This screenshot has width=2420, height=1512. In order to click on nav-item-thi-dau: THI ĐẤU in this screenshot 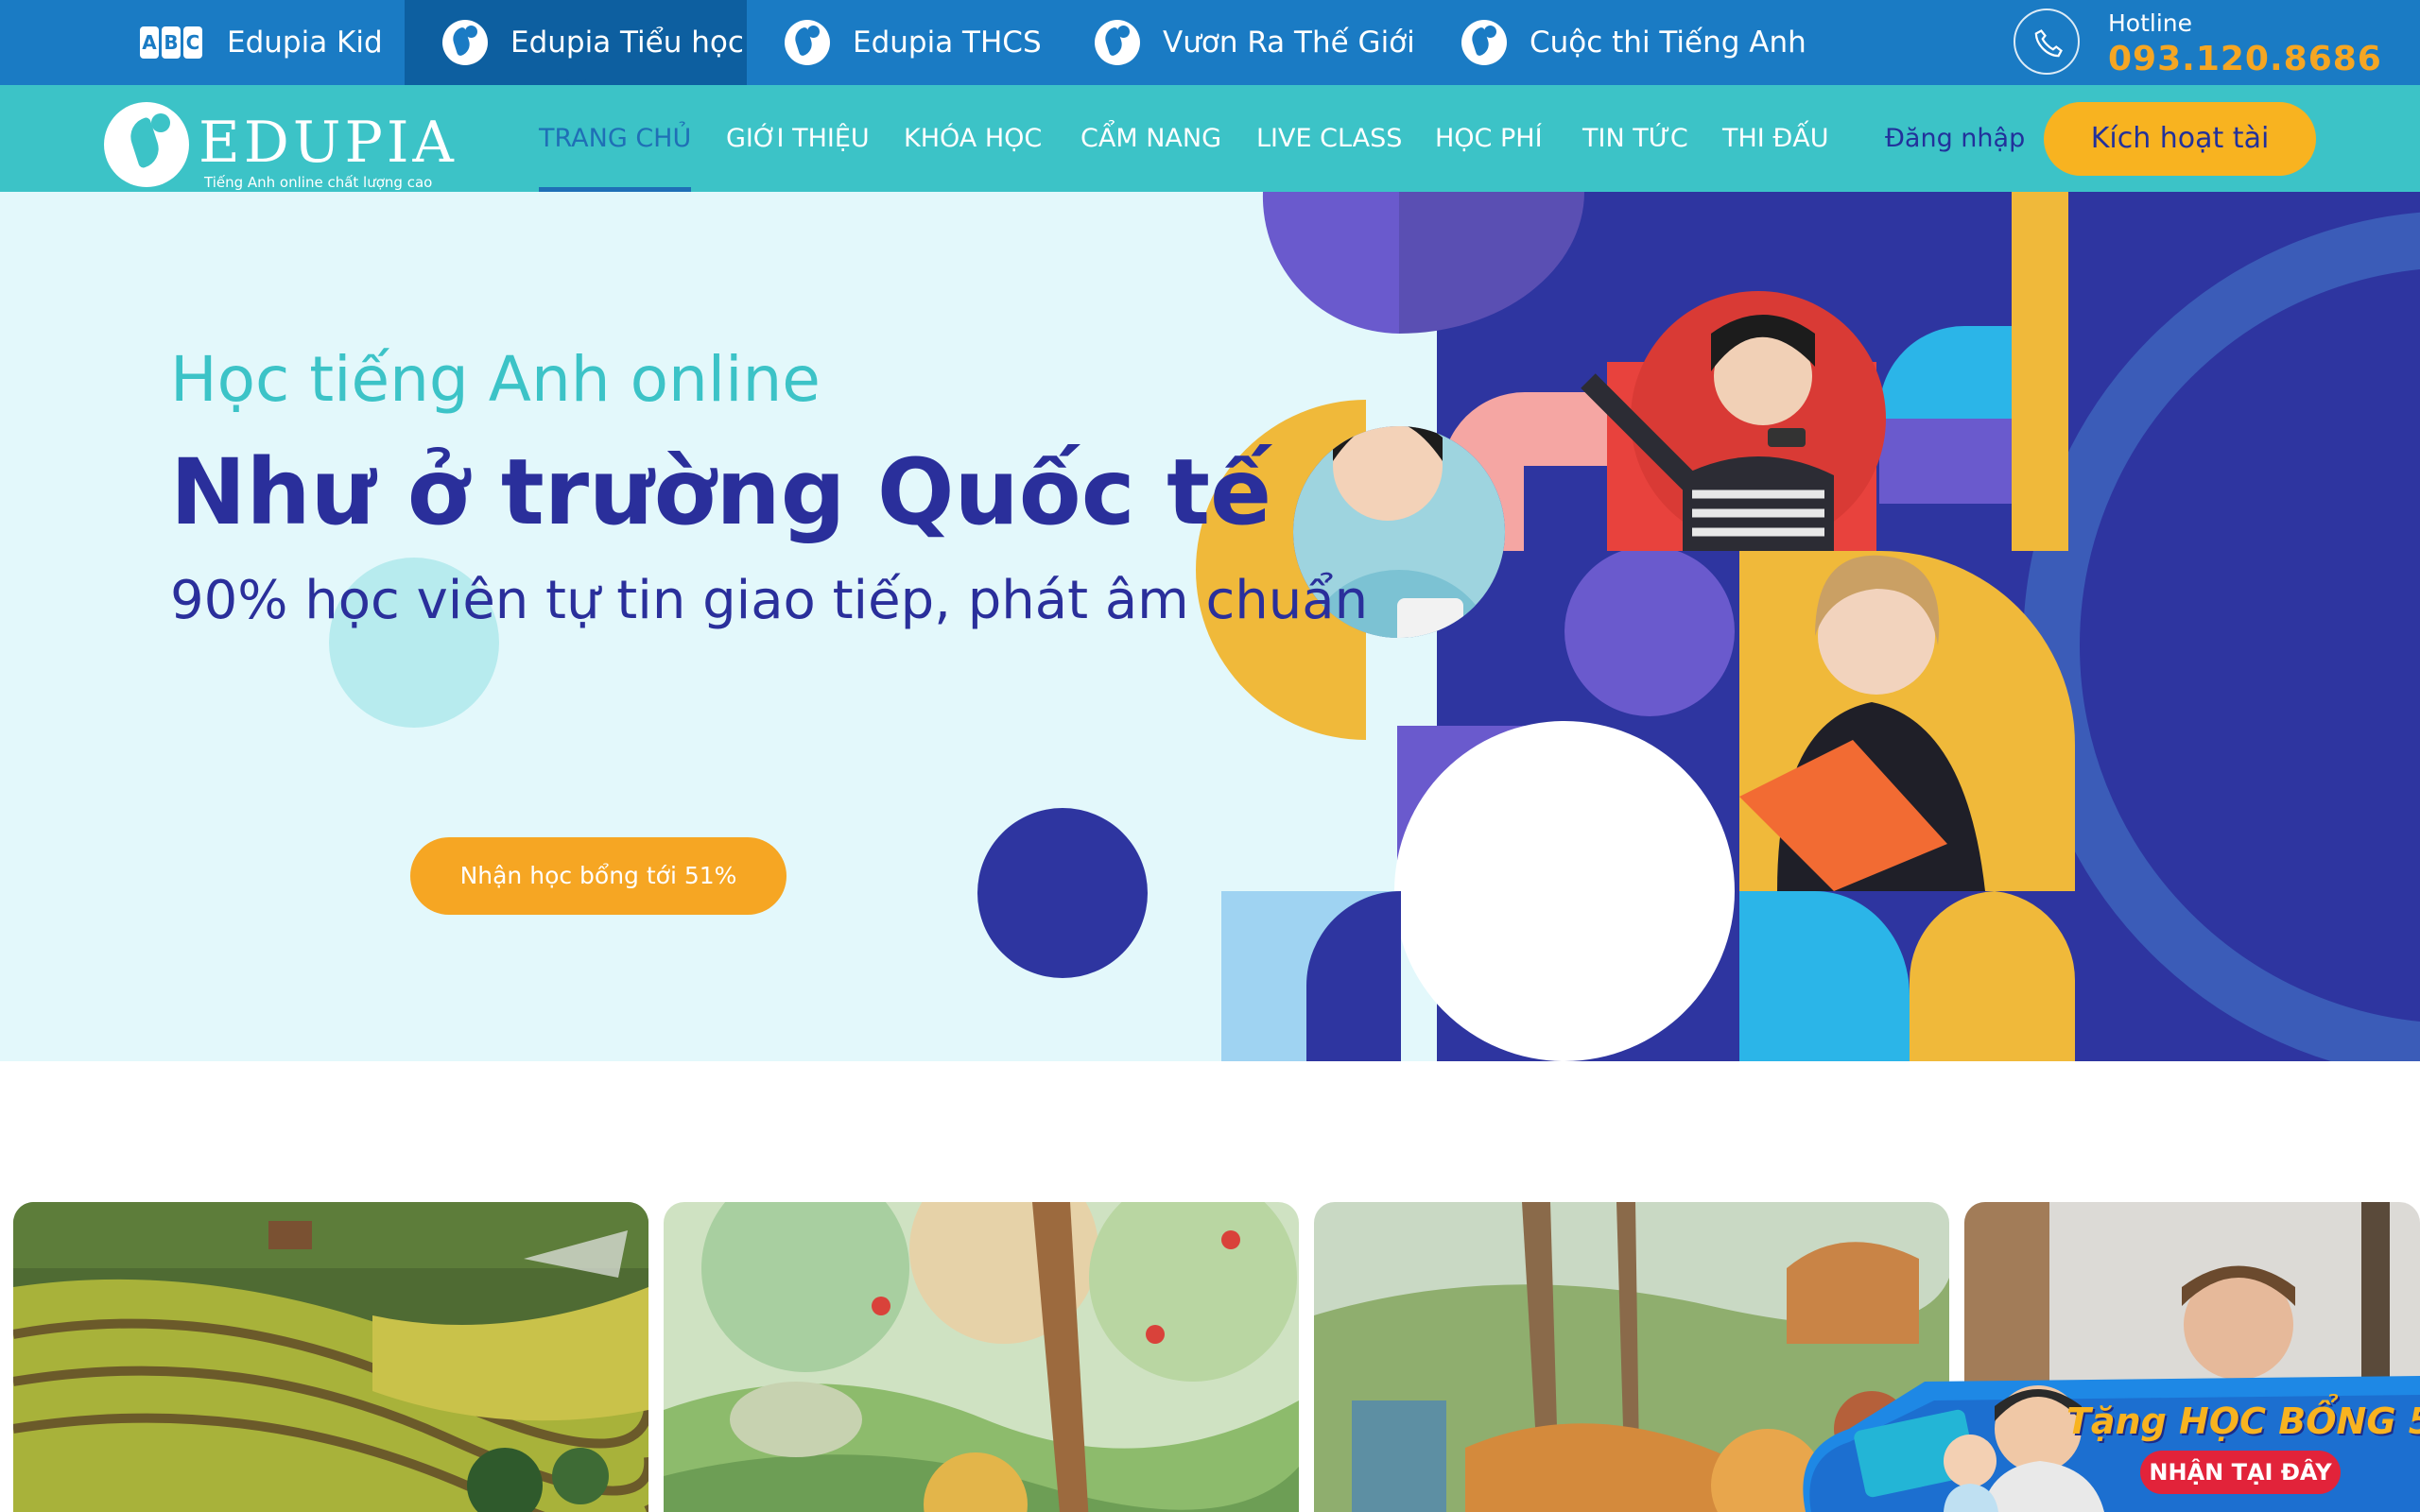, I will do `click(1775, 138)`.